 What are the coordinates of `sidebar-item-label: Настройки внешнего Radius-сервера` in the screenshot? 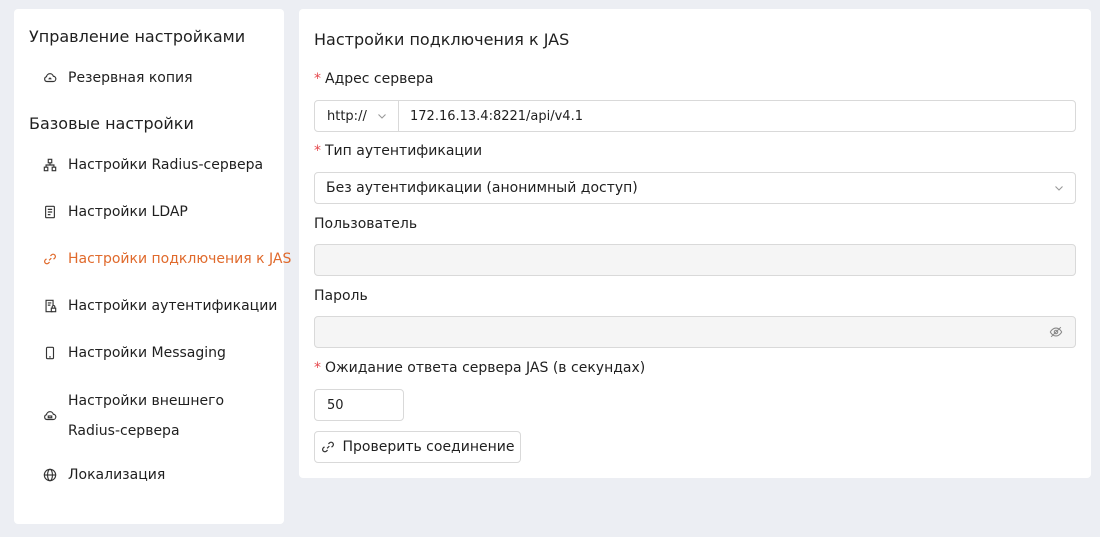 It's located at (146, 416).